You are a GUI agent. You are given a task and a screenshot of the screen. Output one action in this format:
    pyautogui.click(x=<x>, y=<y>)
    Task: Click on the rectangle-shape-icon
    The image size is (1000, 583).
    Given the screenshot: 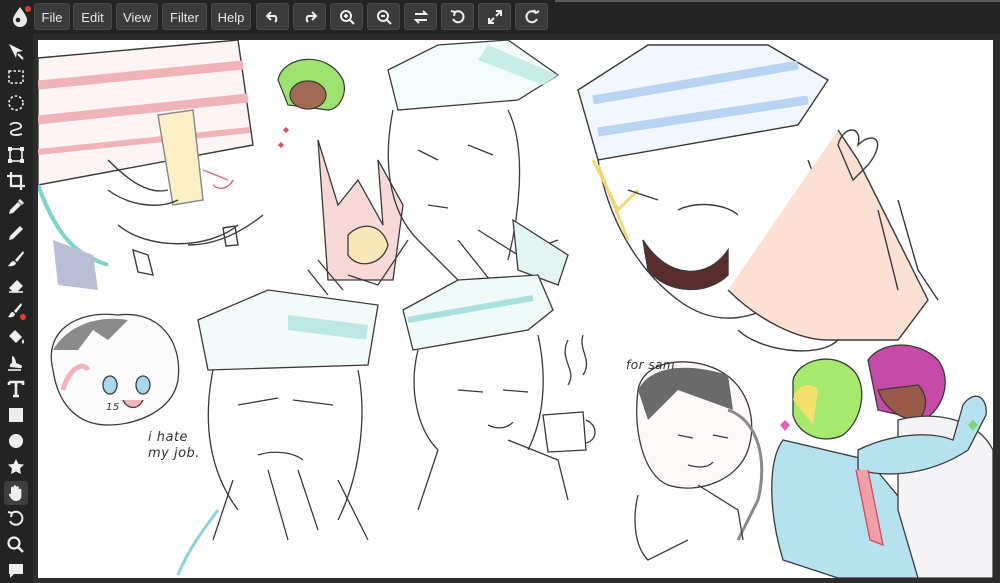 What is the action you would take?
    pyautogui.click(x=16, y=415)
    